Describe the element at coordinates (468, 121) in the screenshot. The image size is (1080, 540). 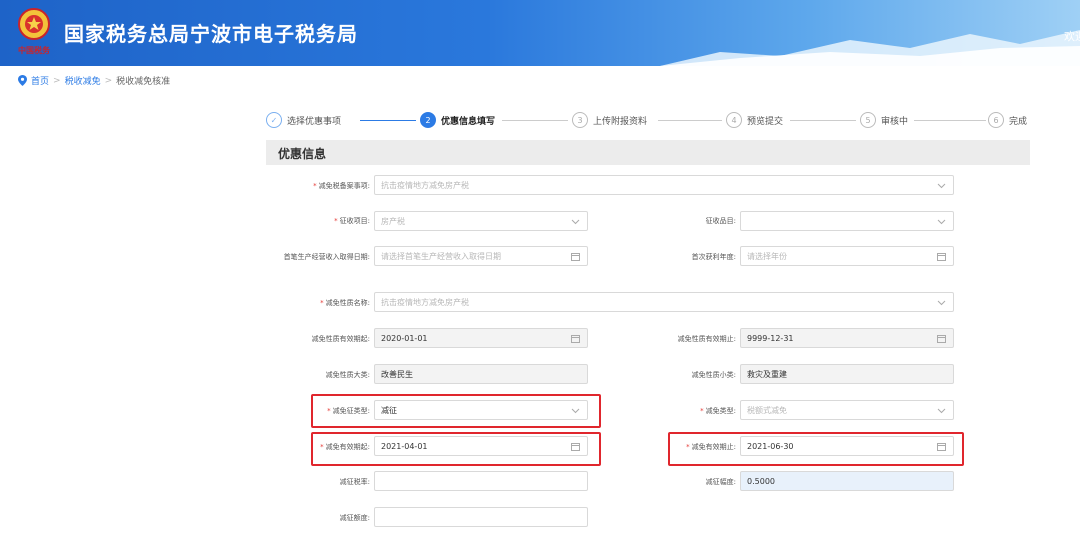
I see `step-label: 优惠信息填写` at that location.